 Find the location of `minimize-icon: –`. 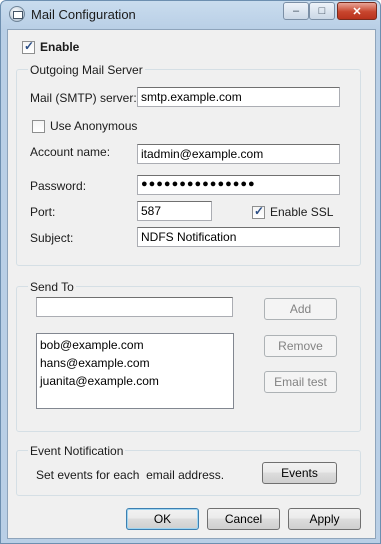

minimize-icon: – is located at coordinates (296, 11).